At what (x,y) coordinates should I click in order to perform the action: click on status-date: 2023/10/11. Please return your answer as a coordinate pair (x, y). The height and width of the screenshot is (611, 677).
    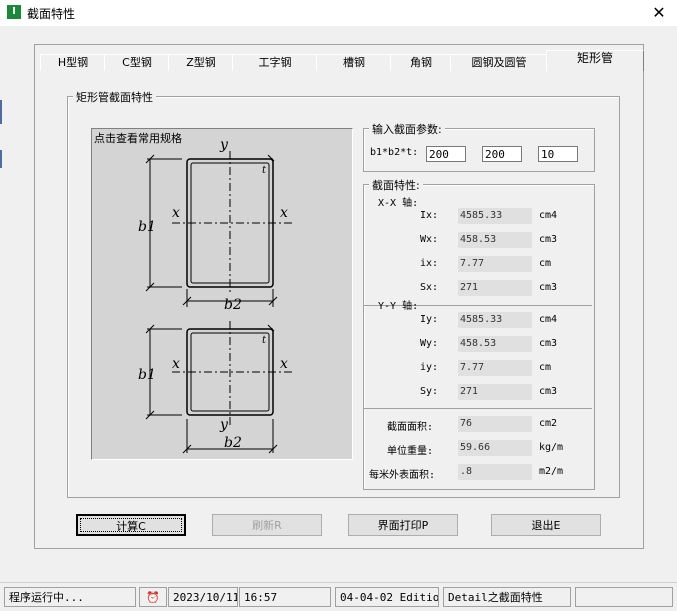
    Looking at the image, I should click on (203, 597).